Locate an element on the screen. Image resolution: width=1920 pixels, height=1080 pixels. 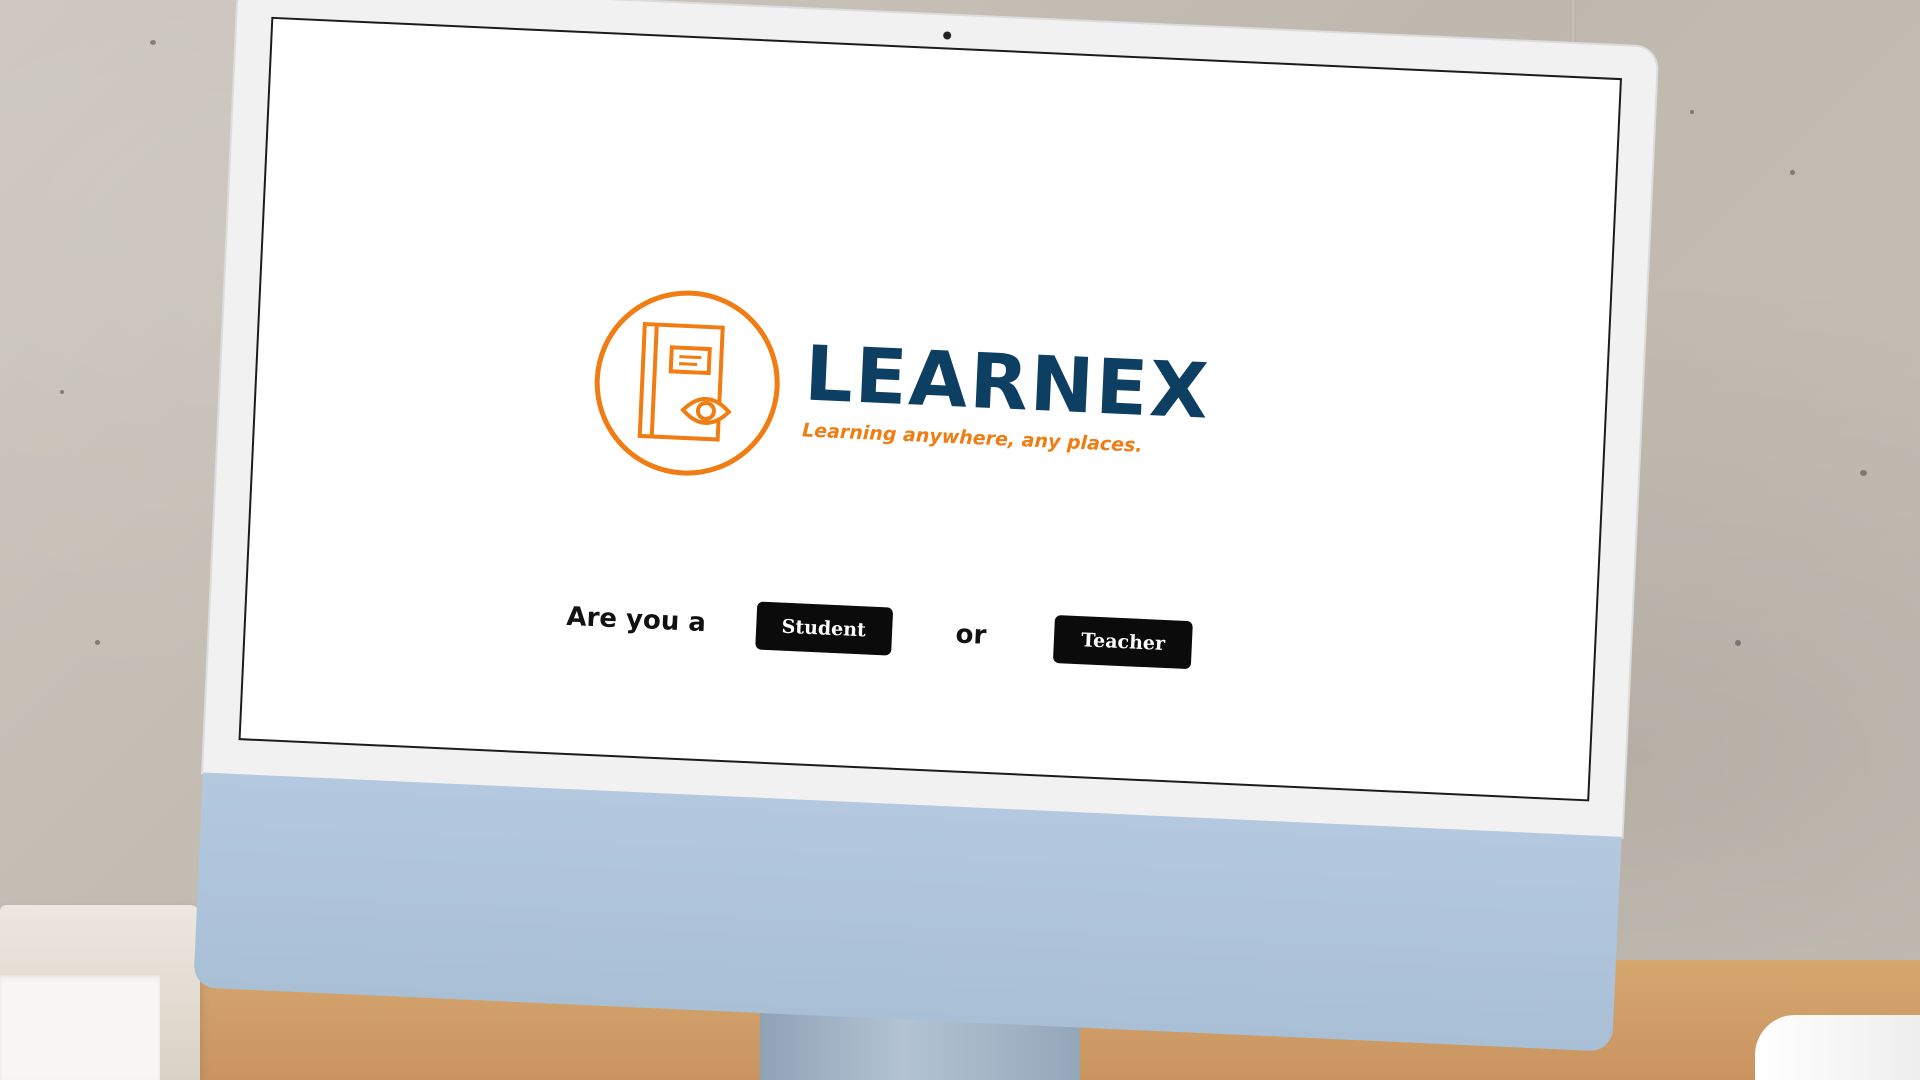
book-eye-icon is located at coordinates (687, 383).